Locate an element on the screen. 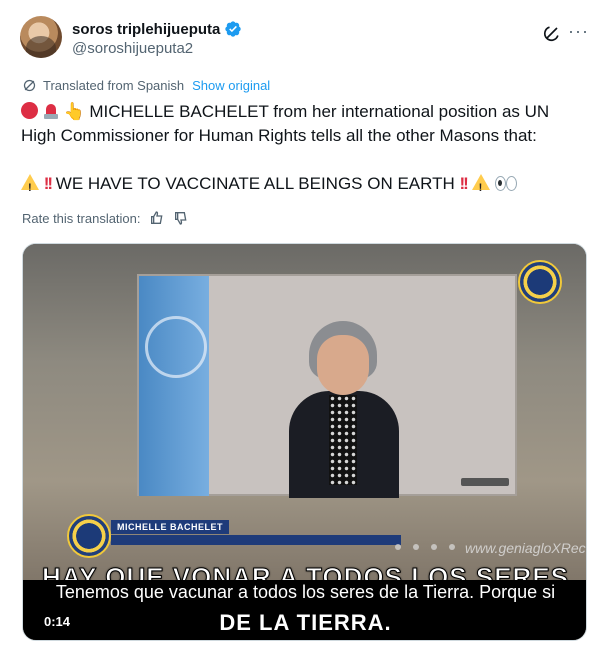  speaker-image is located at coordinates (344, 409).